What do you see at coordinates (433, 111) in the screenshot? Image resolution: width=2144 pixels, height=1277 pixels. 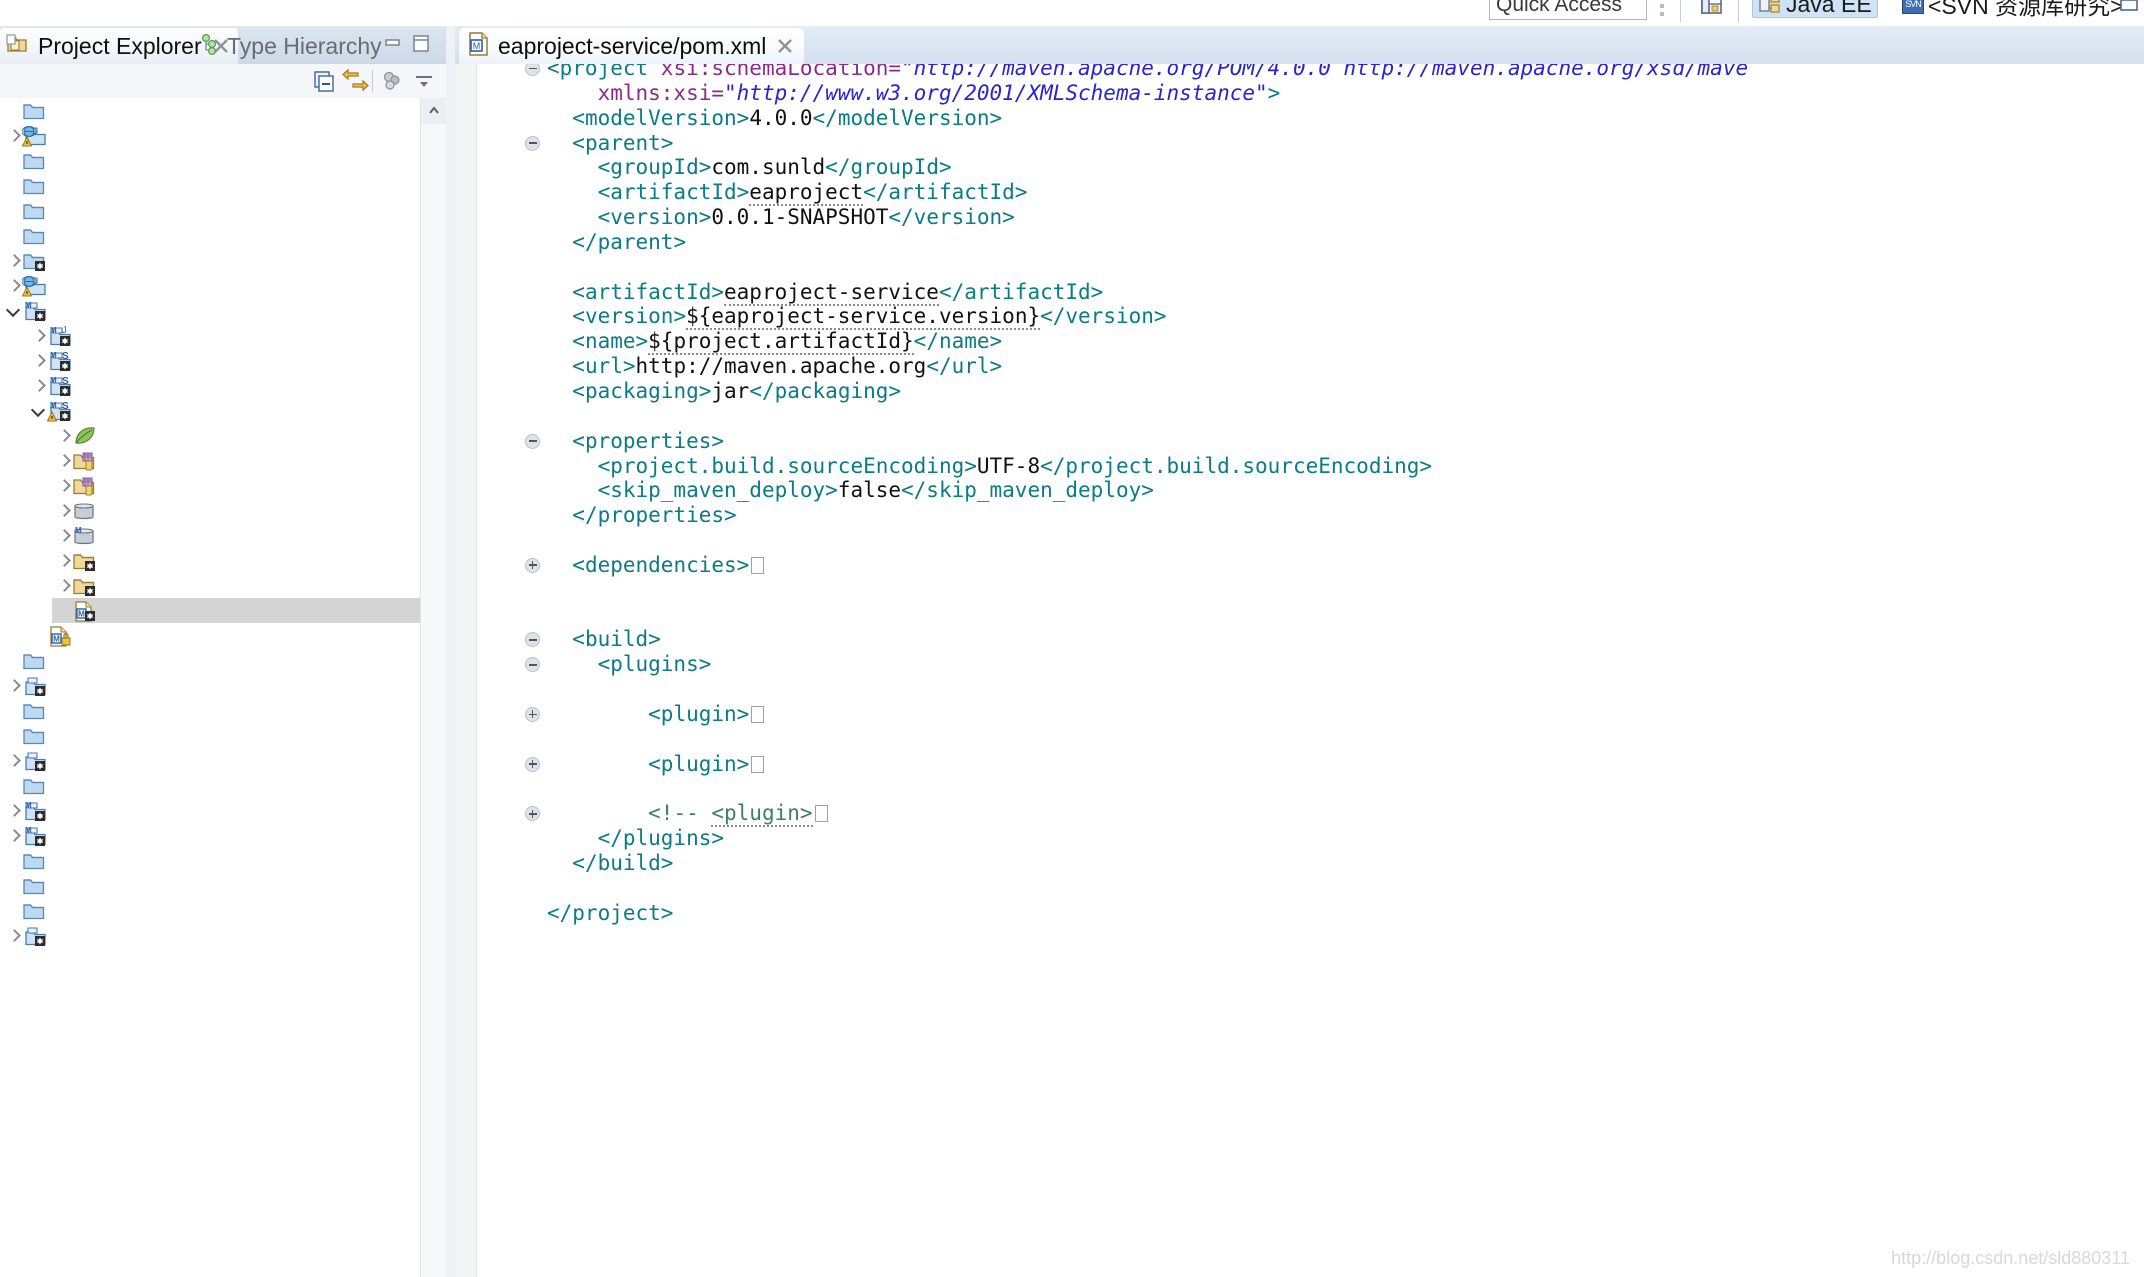 I see `scroll-up-icon` at bounding box center [433, 111].